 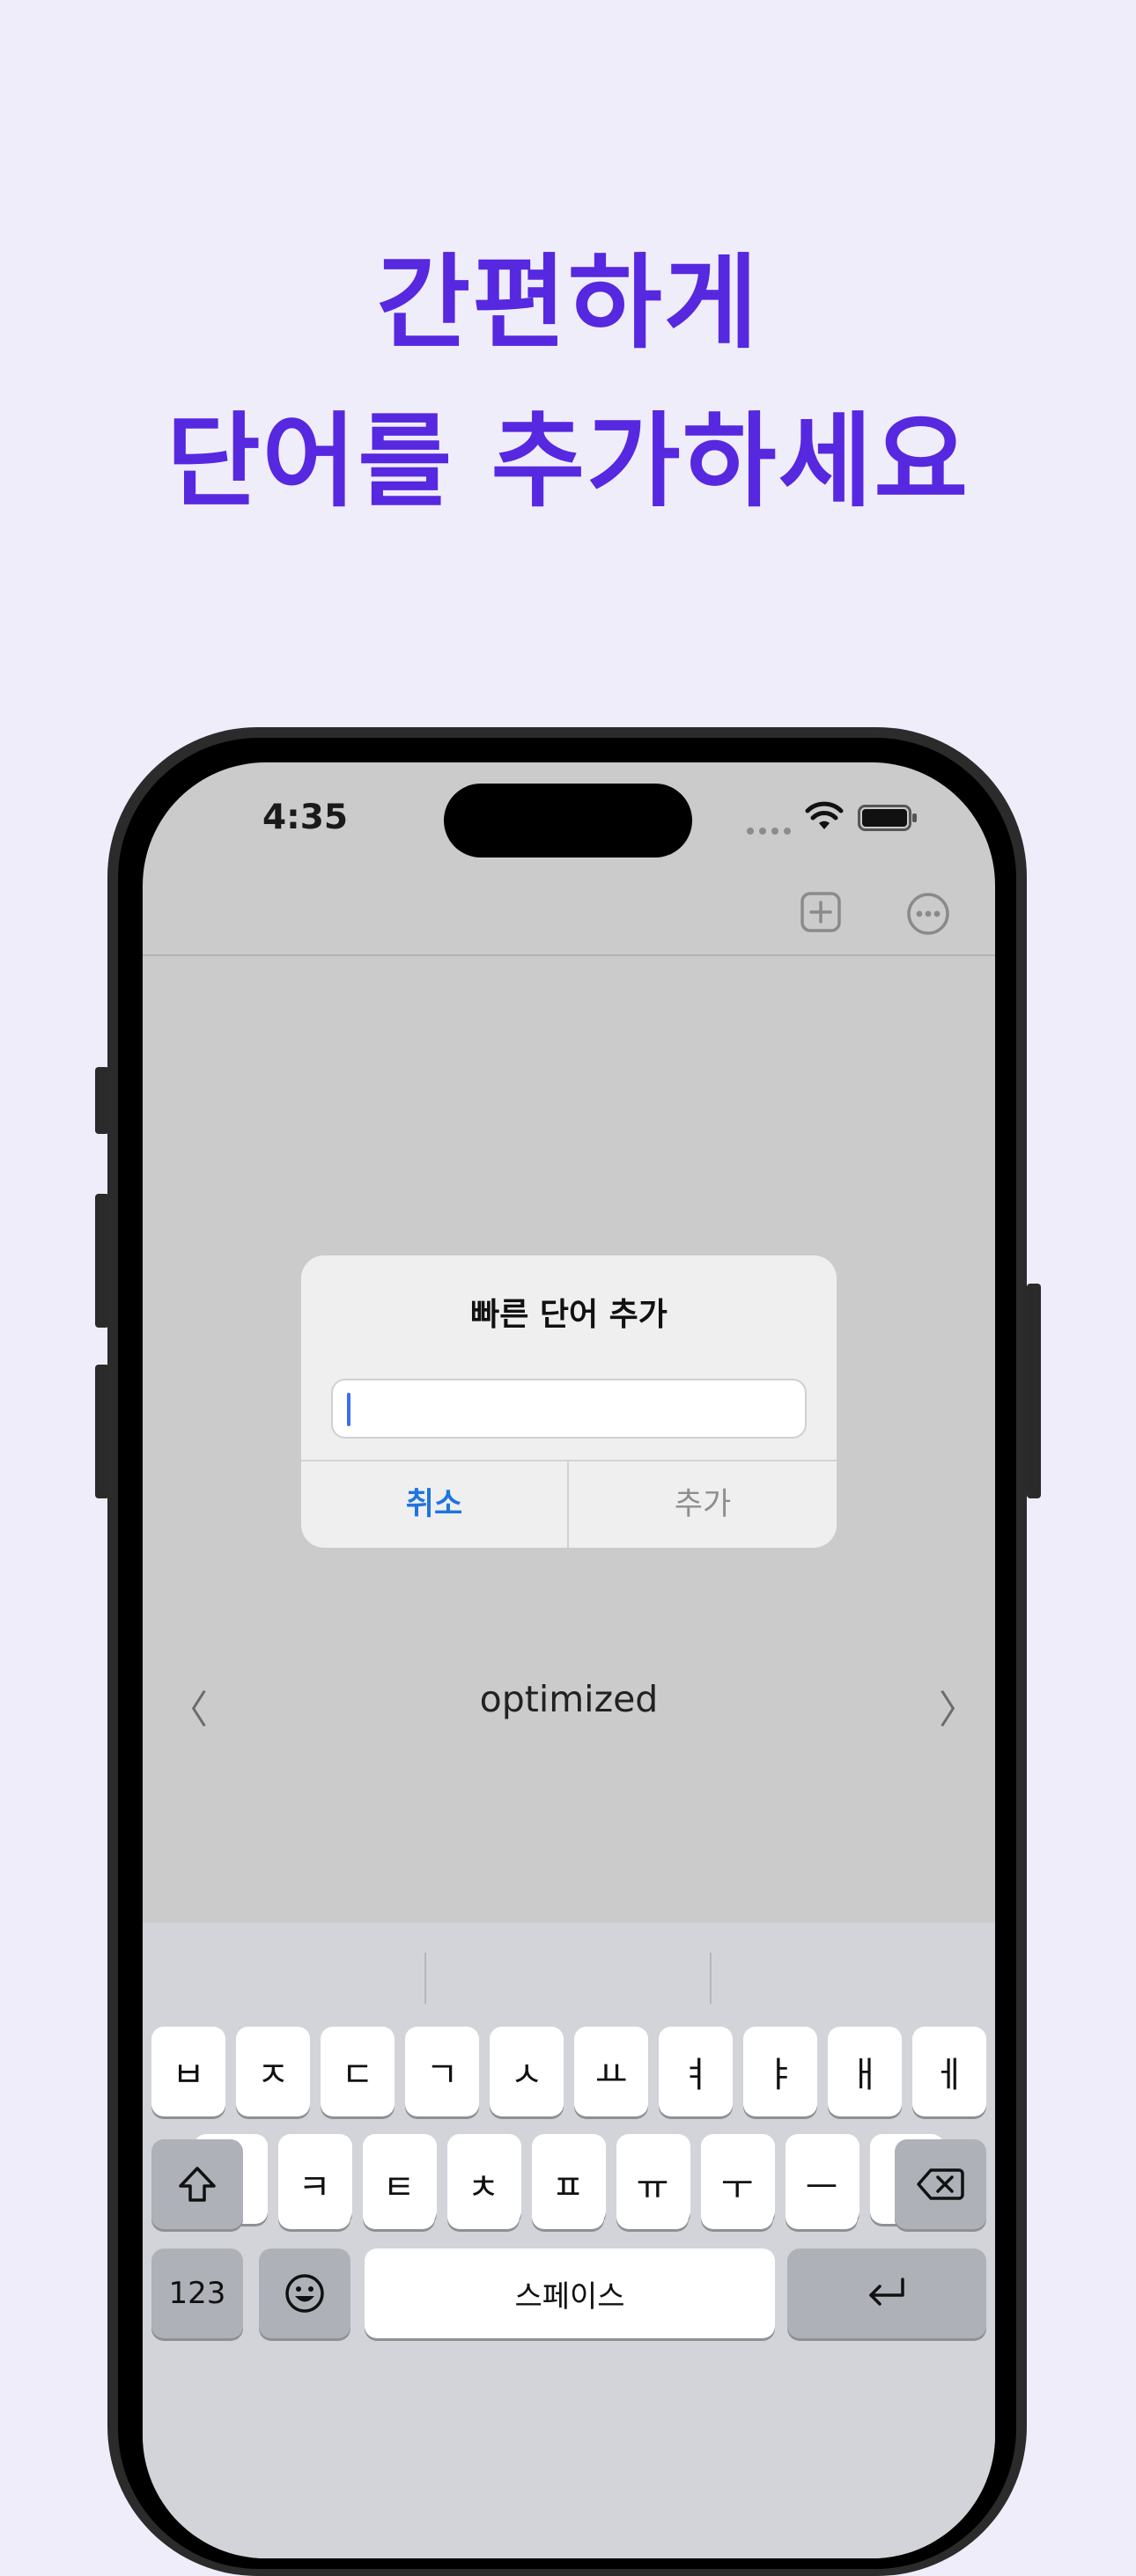 What do you see at coordinates (958, 1706) in the screenshot?
I see `next-word-button: 〉` at bounding box center [958, 1706].